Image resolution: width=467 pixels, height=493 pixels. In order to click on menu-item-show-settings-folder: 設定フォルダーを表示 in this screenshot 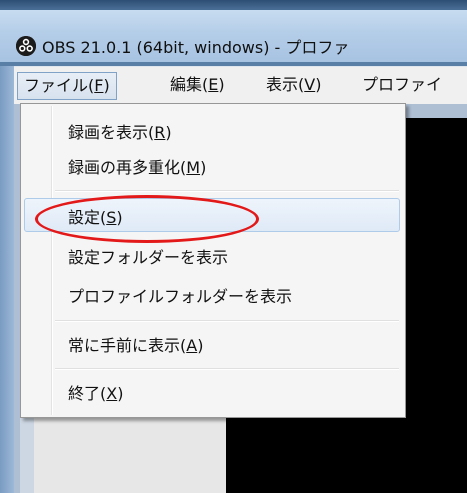, I will do `click(212, 255)`.